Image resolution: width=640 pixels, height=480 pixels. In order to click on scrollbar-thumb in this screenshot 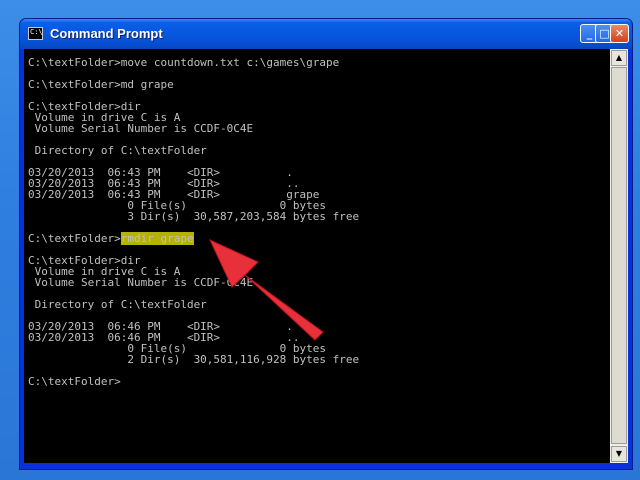, I will do `click(619, 255)`.